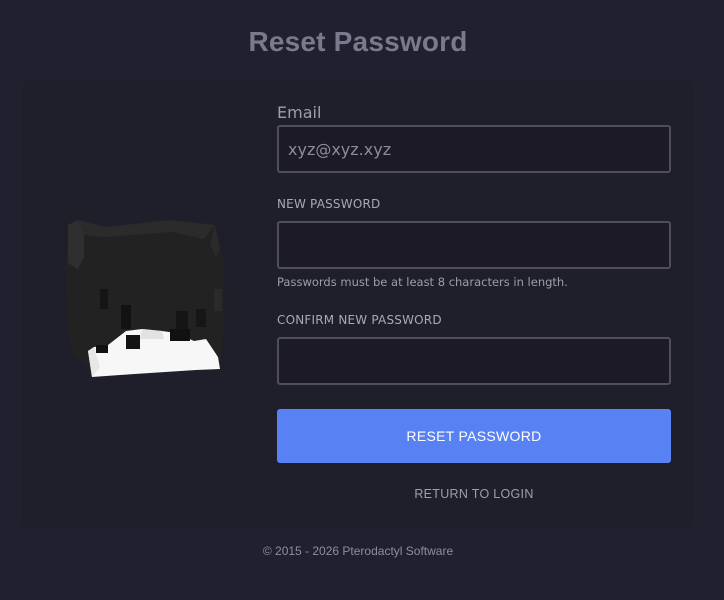 Image resolution: width=724 pixels, height=600 pixels. Describe the element at coordinates (145, 298) in the screenshot. I see `pixel-character-head-icon` at that location.